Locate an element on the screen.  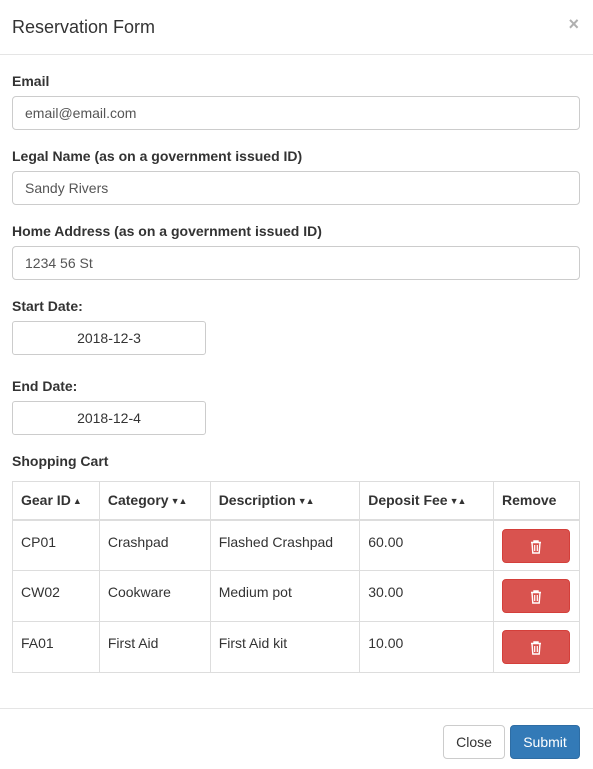
end-date-field: 2018-12-4 is located at coordinates (109, 418).